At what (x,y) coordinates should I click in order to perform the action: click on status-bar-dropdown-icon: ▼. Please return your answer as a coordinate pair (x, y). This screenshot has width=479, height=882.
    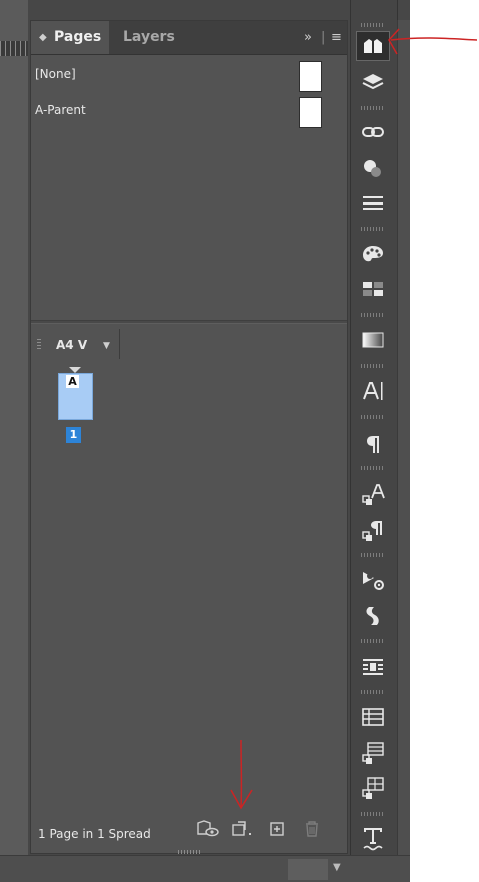
    Looking at the image, I should click on (337, 867).